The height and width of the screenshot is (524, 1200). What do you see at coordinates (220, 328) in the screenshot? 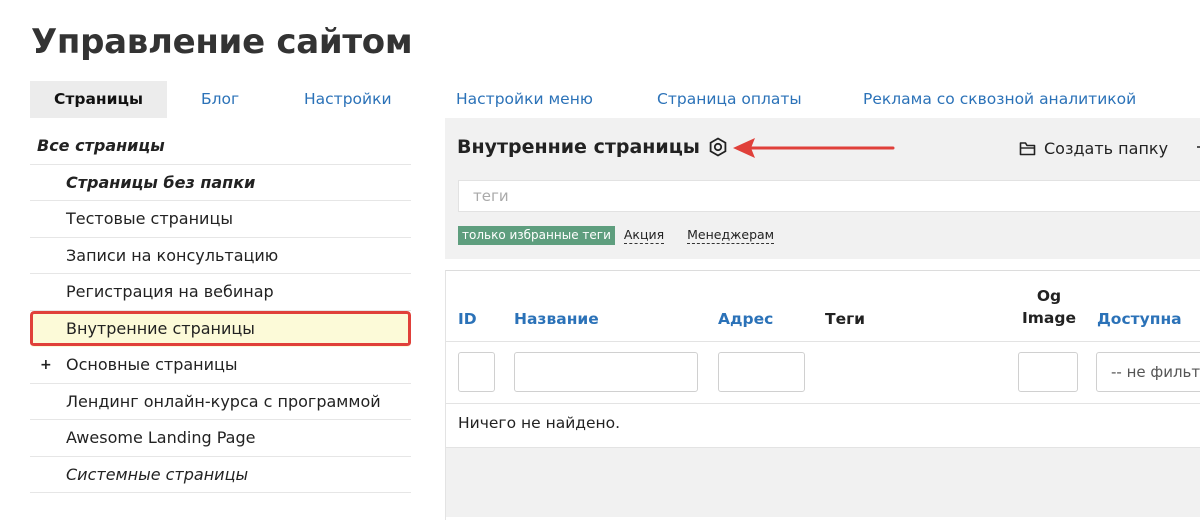
I see `sidebar-item-internal-pages: Внутренние страницы` at bounding box center [220, 328].